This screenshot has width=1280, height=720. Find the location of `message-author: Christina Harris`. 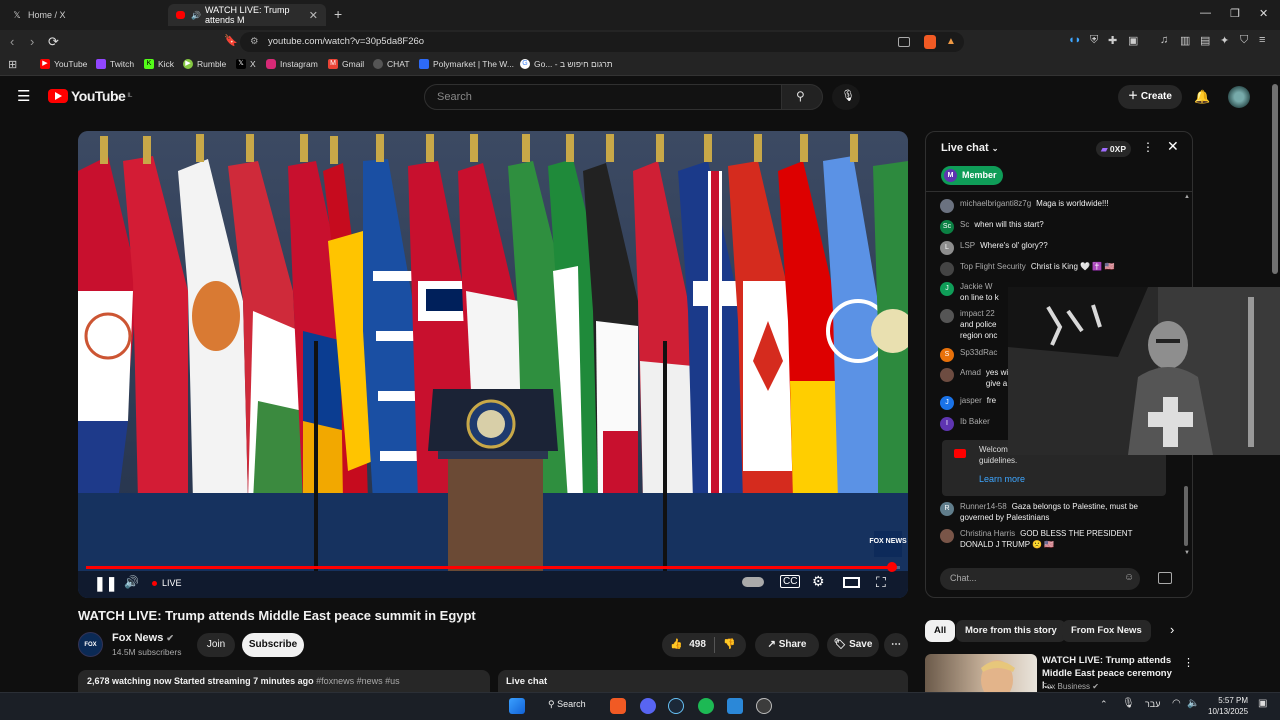

message-author: Christina Harris is located at coordinates (987, 533).